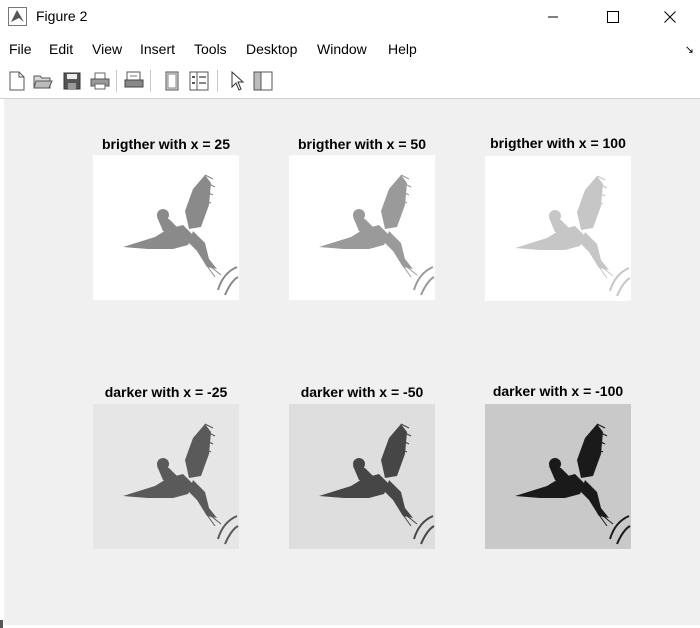 This screenshot has height=628, width=700. Describe the element at coordinates (17, 16) in the screenshot. I see `matlab-figure-icon` at that location.